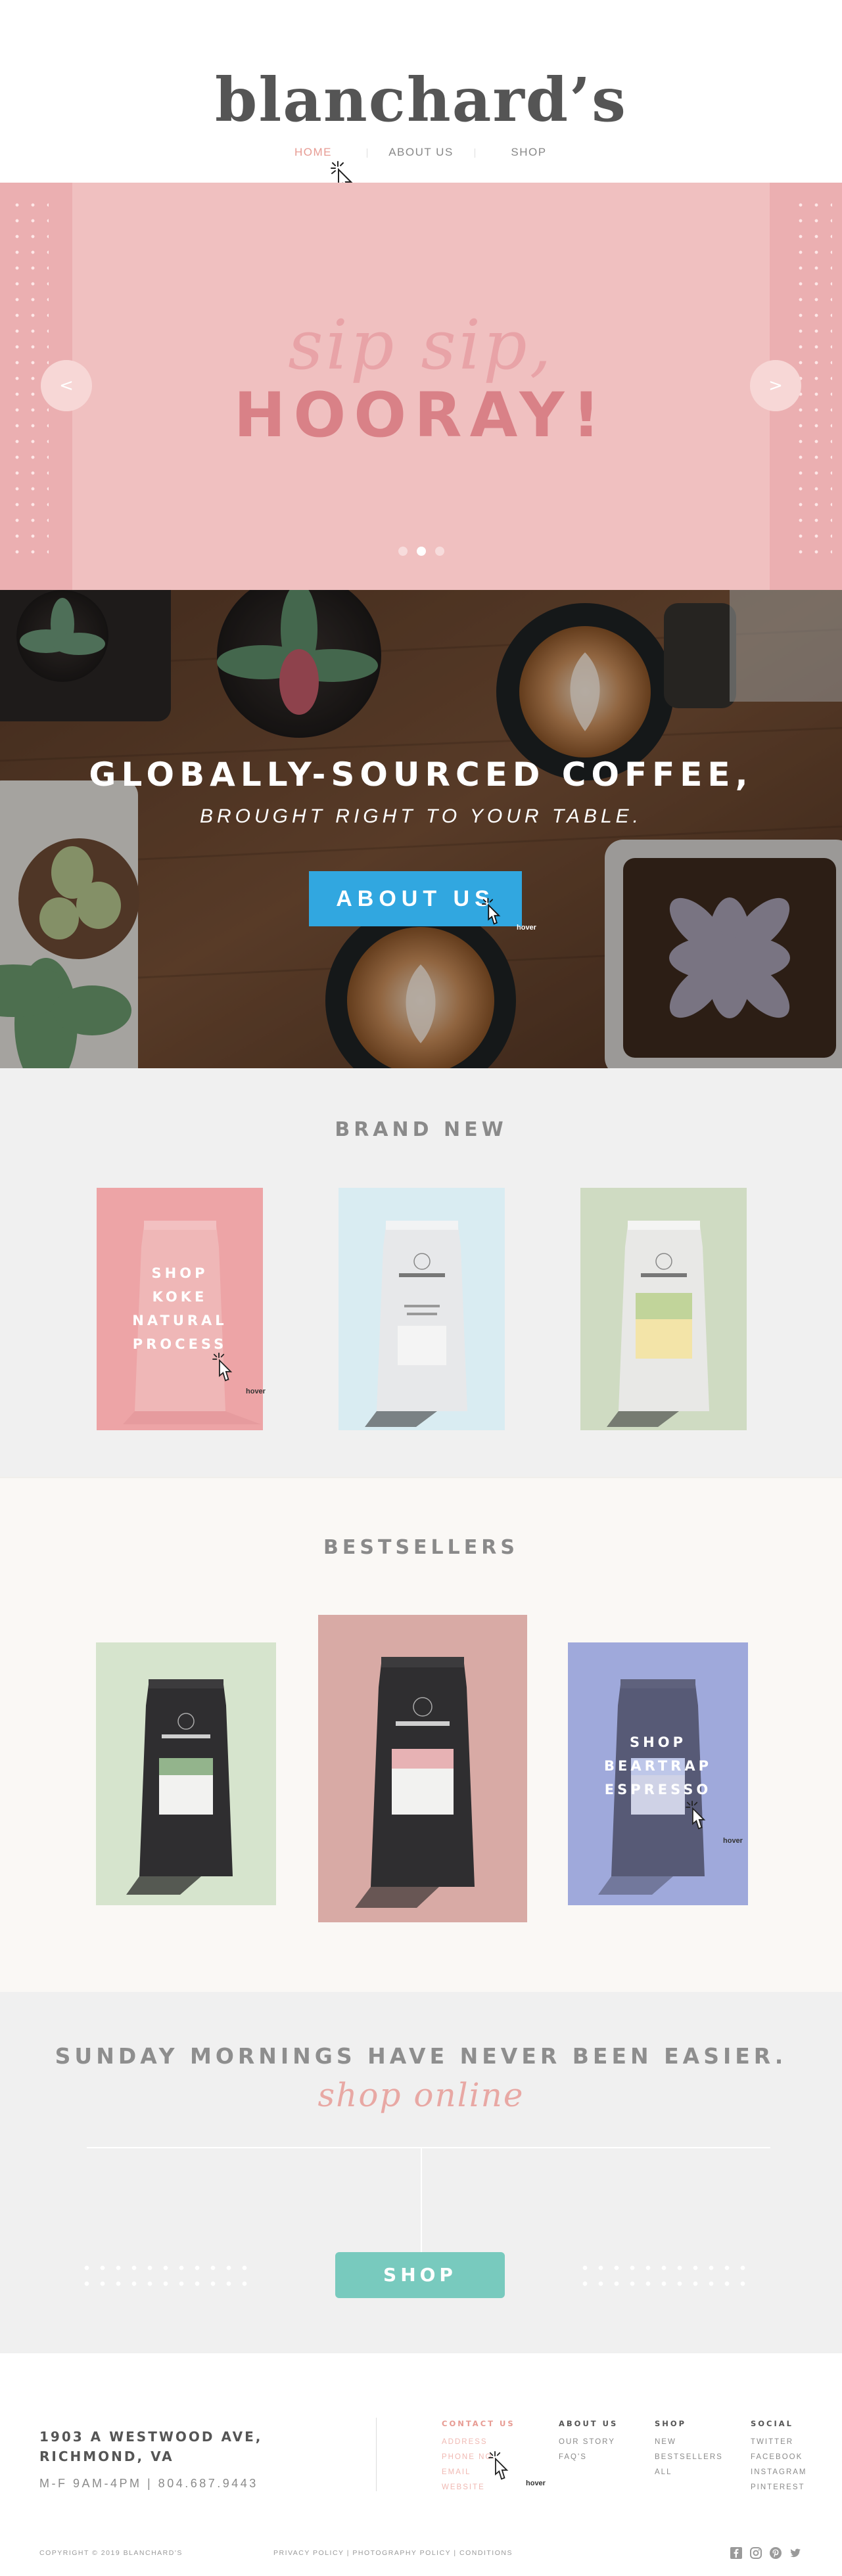  I want to click on copyright-text: COPYRIGHT © 2019 BLANCHARD'S, so click(111, 2553).